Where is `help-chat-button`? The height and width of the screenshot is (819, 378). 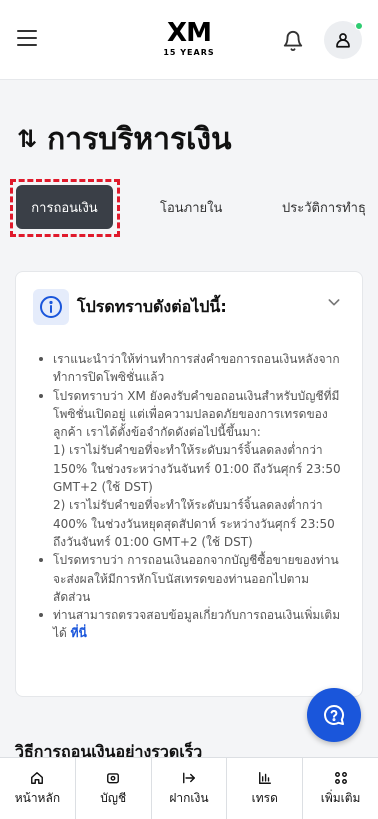
help-chat-button is located at coordinates (334, 715).